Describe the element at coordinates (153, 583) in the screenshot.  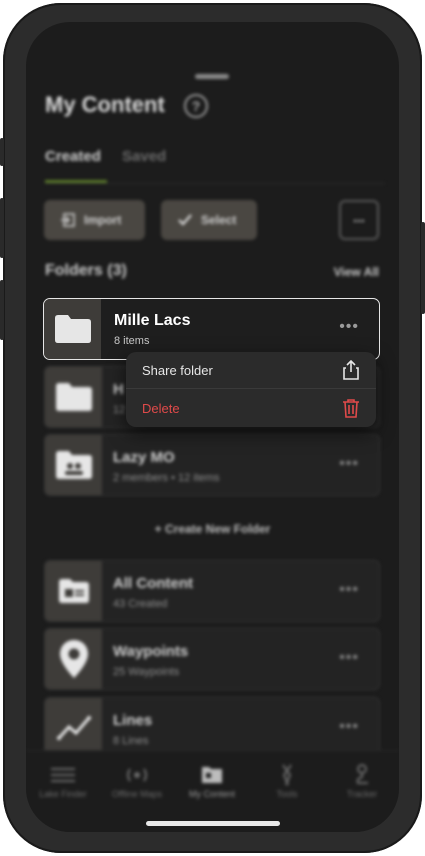
I see `category-name: All Content` at that location.